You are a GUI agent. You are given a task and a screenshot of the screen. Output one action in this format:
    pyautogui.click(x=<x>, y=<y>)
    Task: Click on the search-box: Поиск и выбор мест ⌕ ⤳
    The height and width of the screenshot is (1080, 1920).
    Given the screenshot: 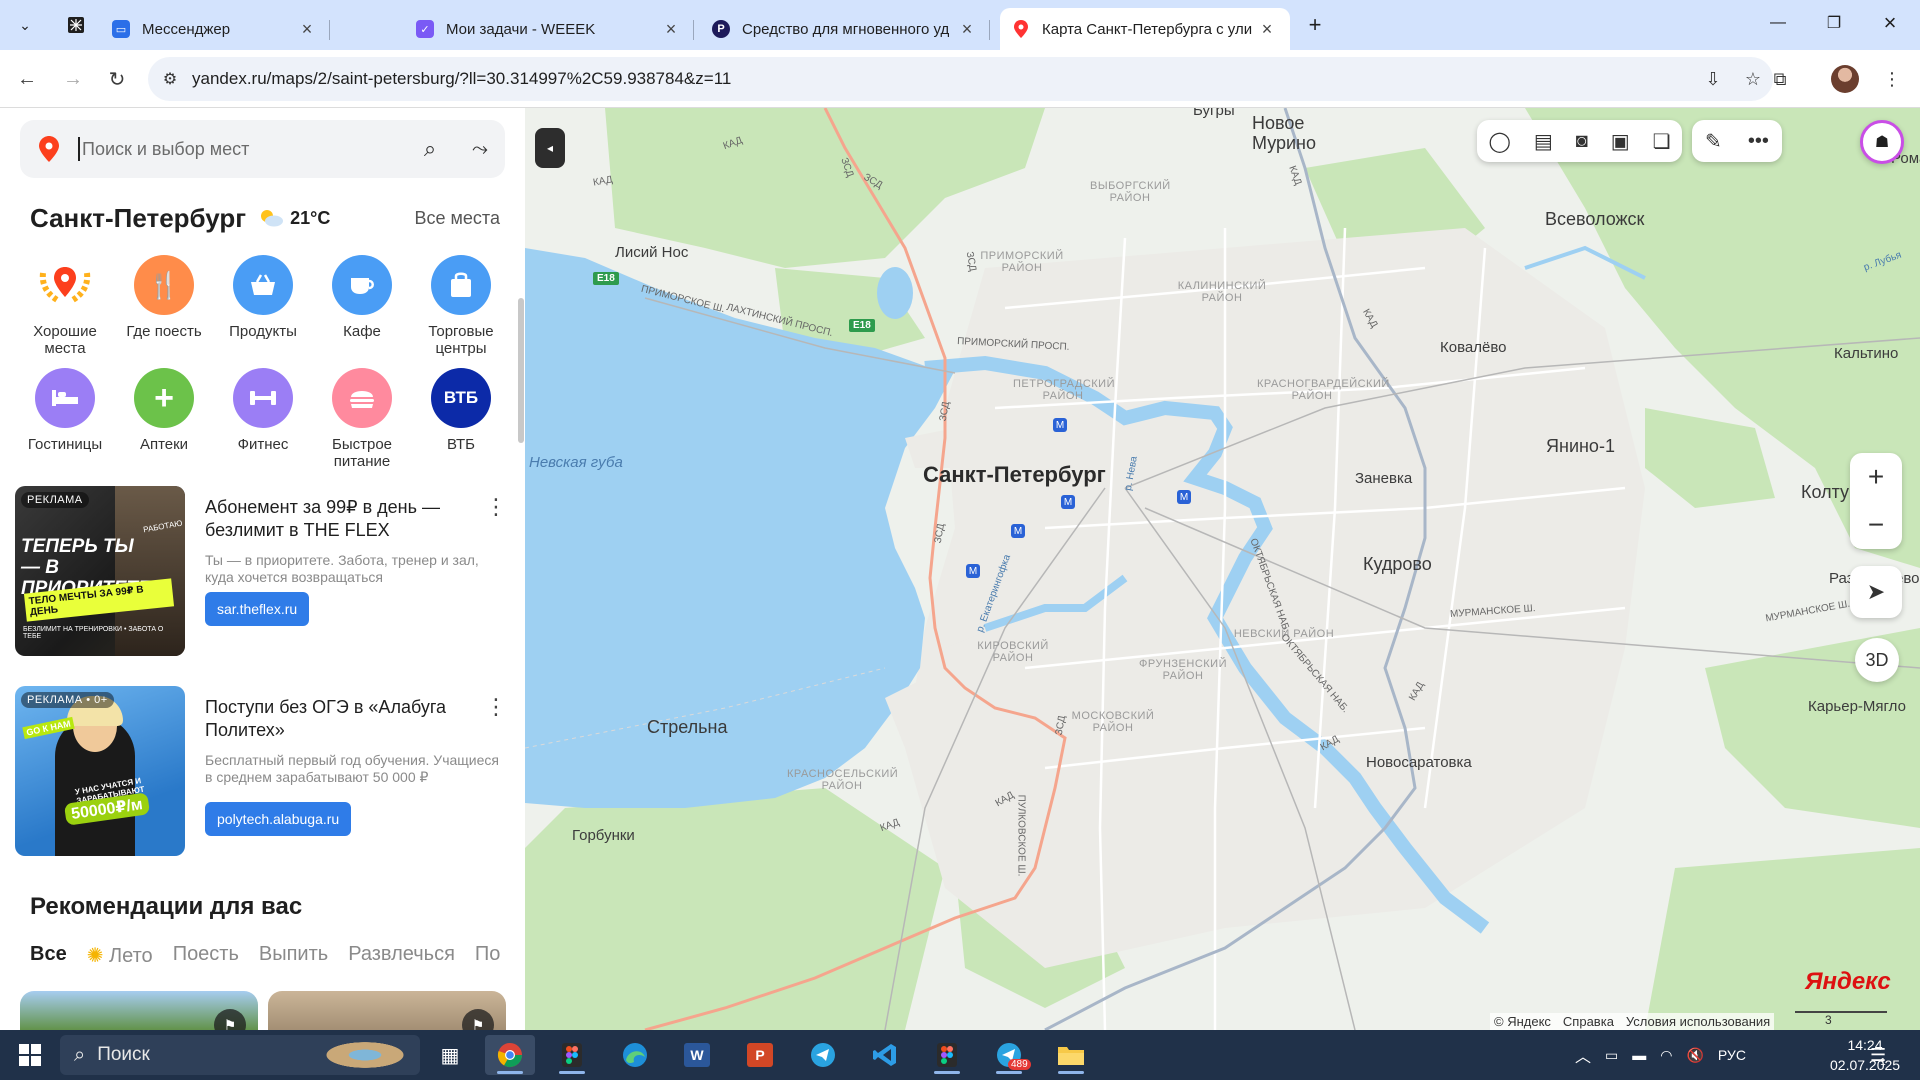 What is the action you would take?
    pyautogui.click(x=262, y=149)
    